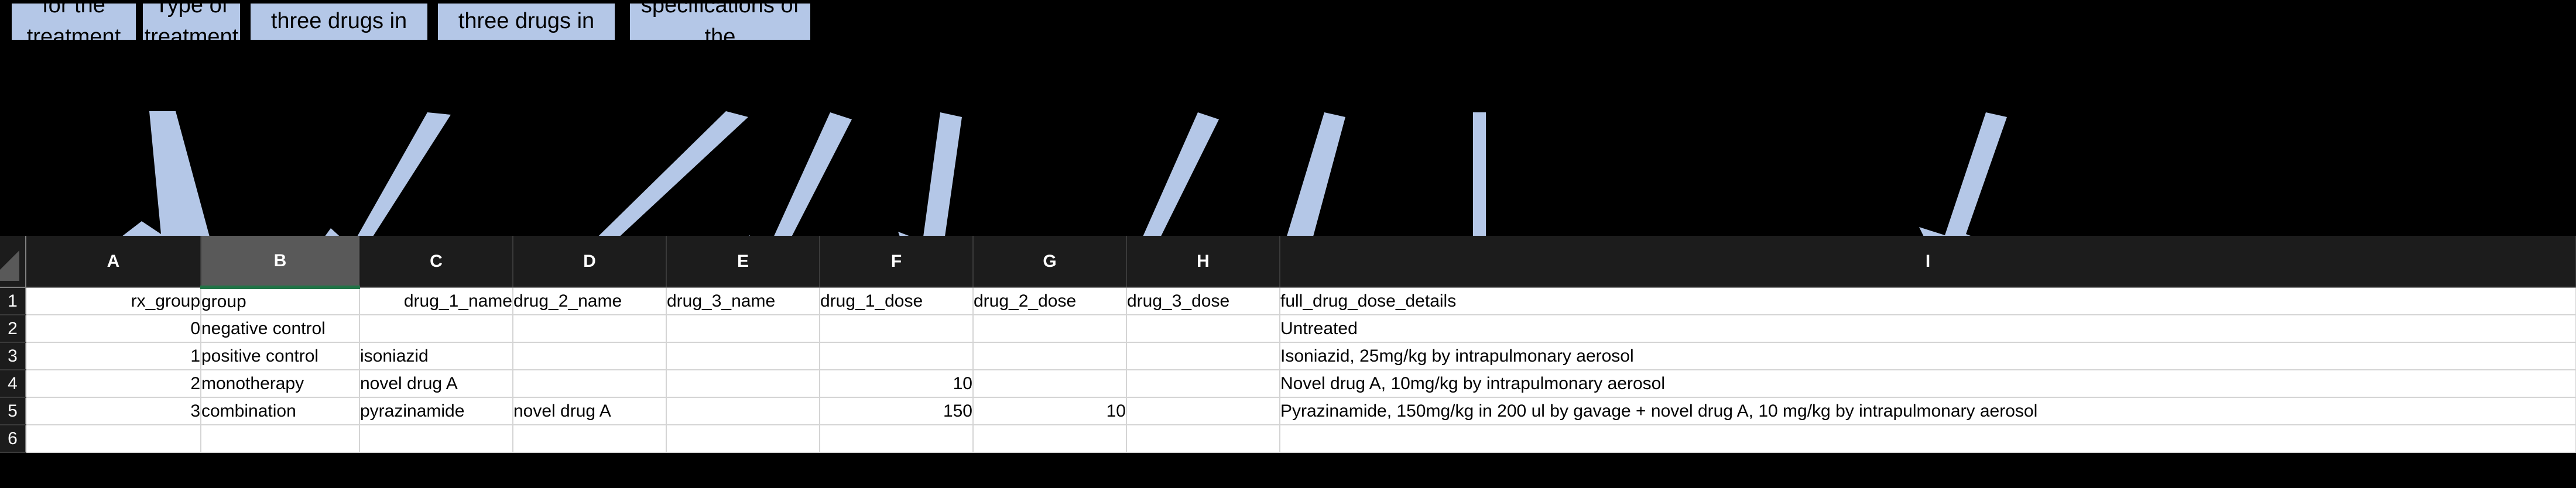 This screenshot has width=2576, height=488. I want to click on column-letter-f: F, so click(896, 261).